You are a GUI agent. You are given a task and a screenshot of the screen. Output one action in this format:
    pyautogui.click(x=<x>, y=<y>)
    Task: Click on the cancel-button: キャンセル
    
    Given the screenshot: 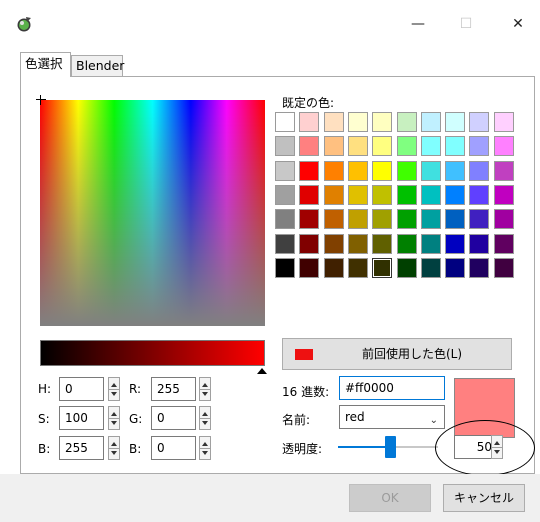 What is the action you would take?
    pyautogui.click(x=484, y=498)
    